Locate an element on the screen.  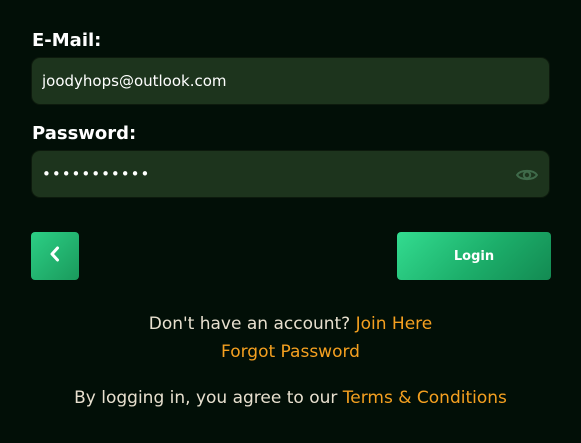
signup-prompt: Don't have an account? Join Here is located at coordinates (290, 324).